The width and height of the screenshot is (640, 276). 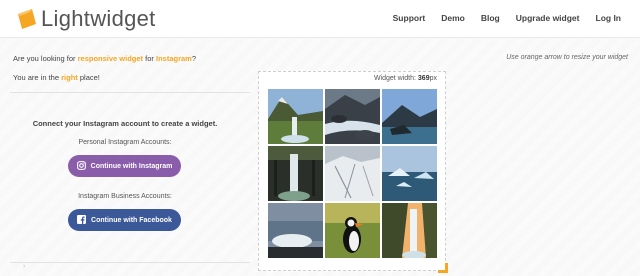 What do you see at coordinates (131, 220) in the screenshot?
I see `facebook-button-label: Continue with Facebook` at bounding box center [131, 220].